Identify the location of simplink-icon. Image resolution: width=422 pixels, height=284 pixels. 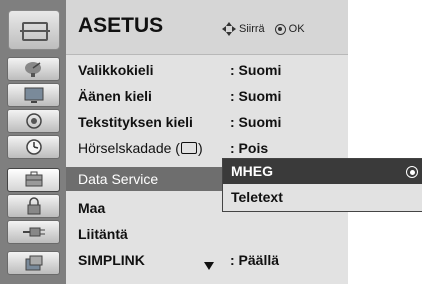
(33, 263).